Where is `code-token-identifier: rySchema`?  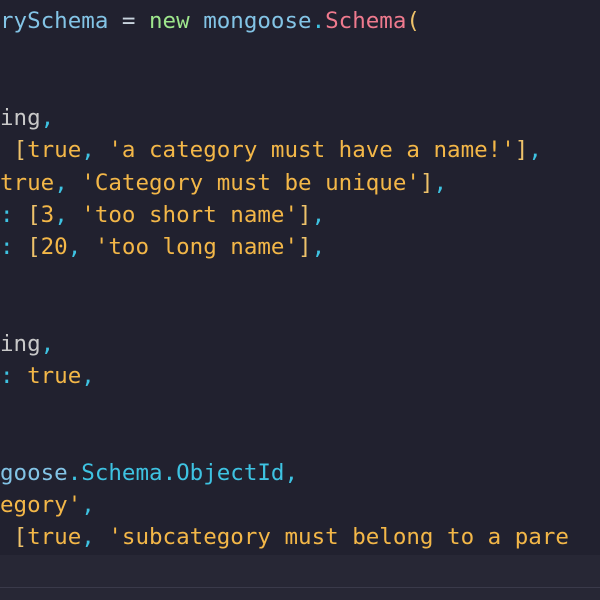
code-token-identifier: rySchema is located at coordinates (54, 21).